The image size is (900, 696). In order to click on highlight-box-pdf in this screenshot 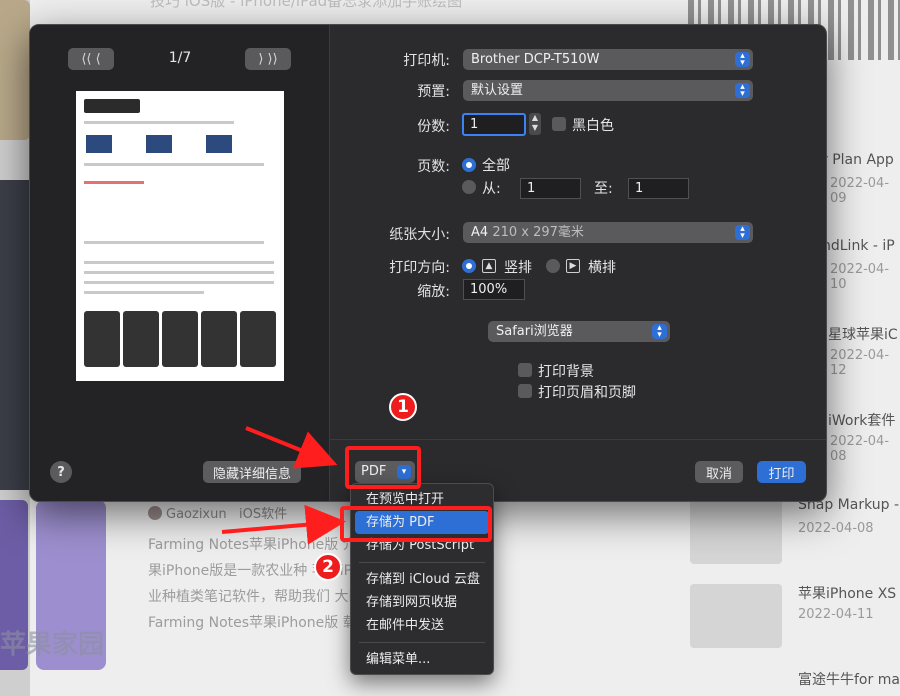, I will do `click(383, 467)`.